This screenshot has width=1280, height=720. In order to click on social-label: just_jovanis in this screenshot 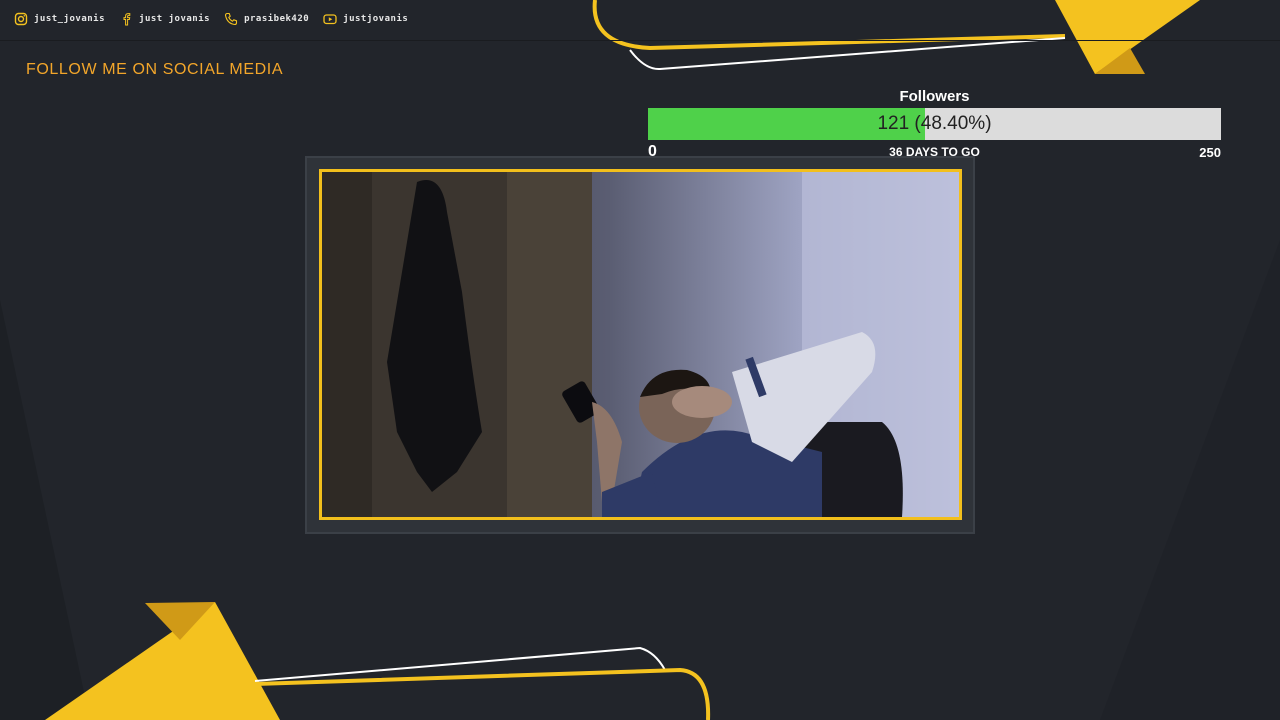, I will do `click(70, 19)`.